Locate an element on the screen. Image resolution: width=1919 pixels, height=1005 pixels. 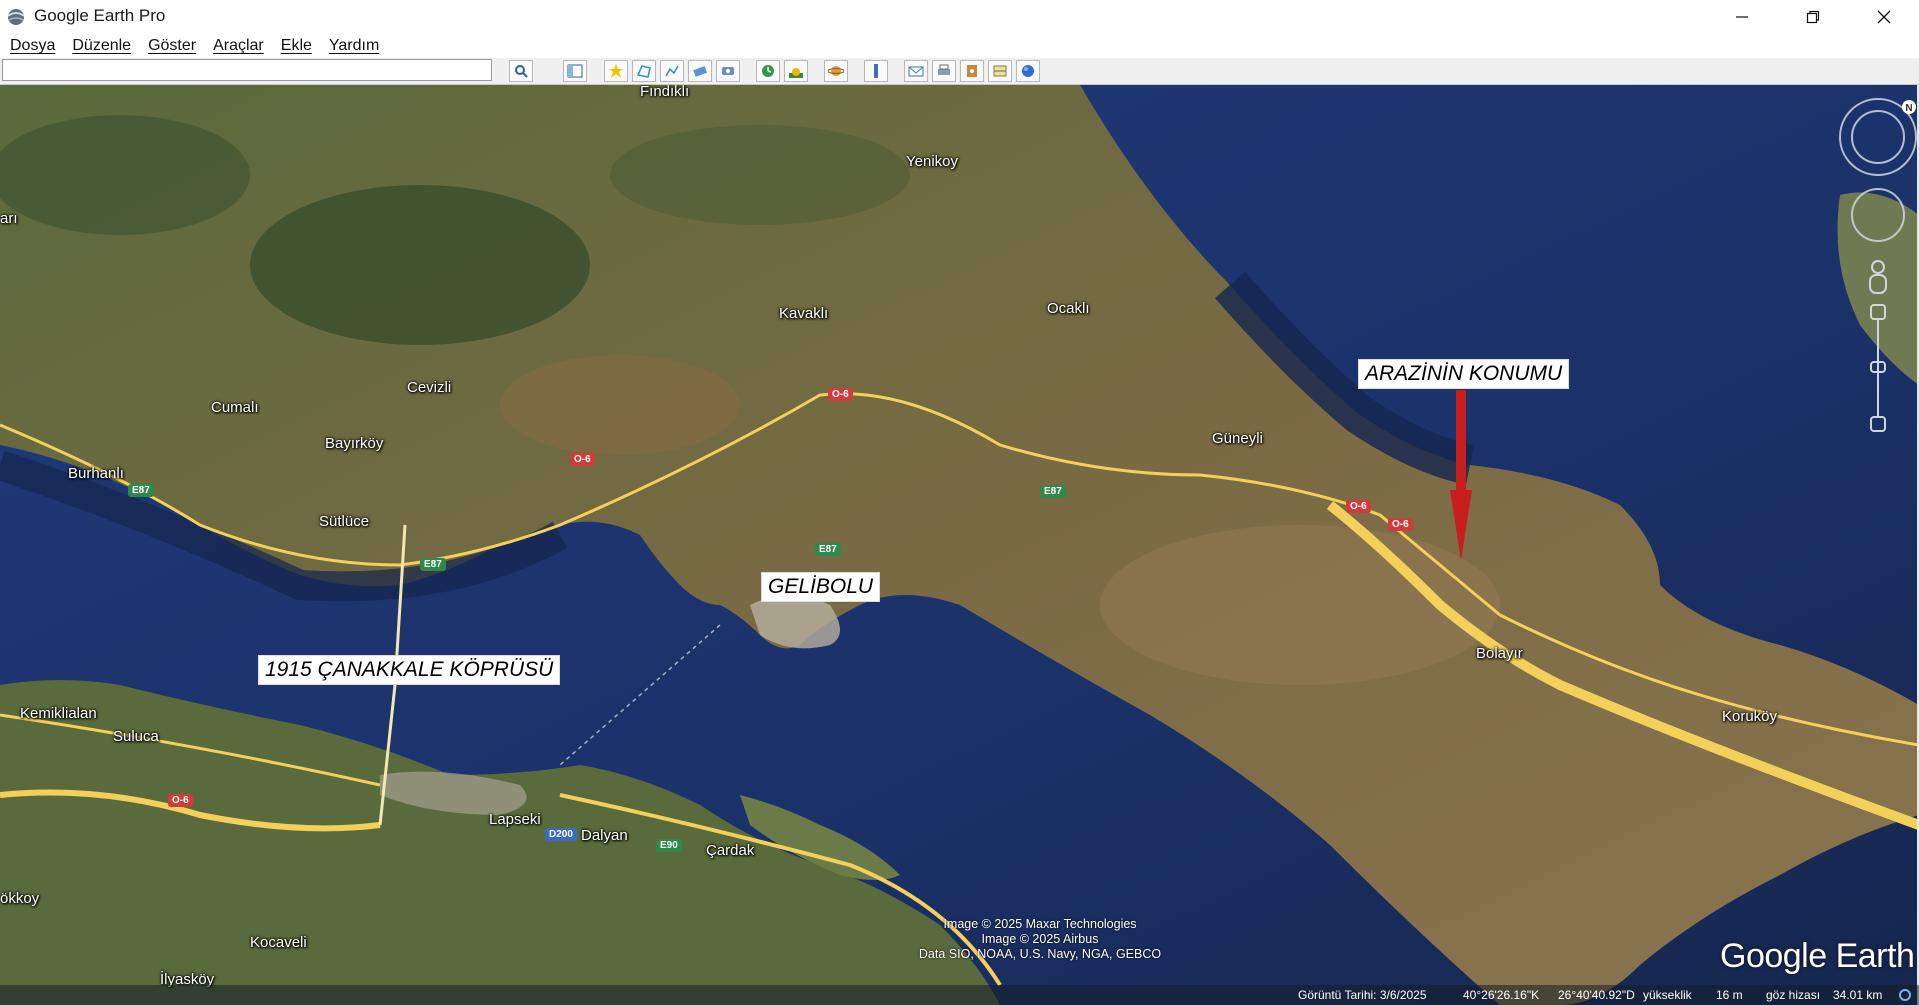
earth-view-button is located at coordinates (1028, 71).